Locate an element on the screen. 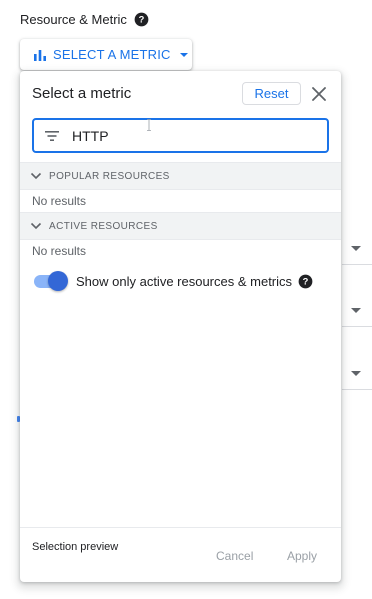  search-input: HTTP is located at coordinates (180, 135).